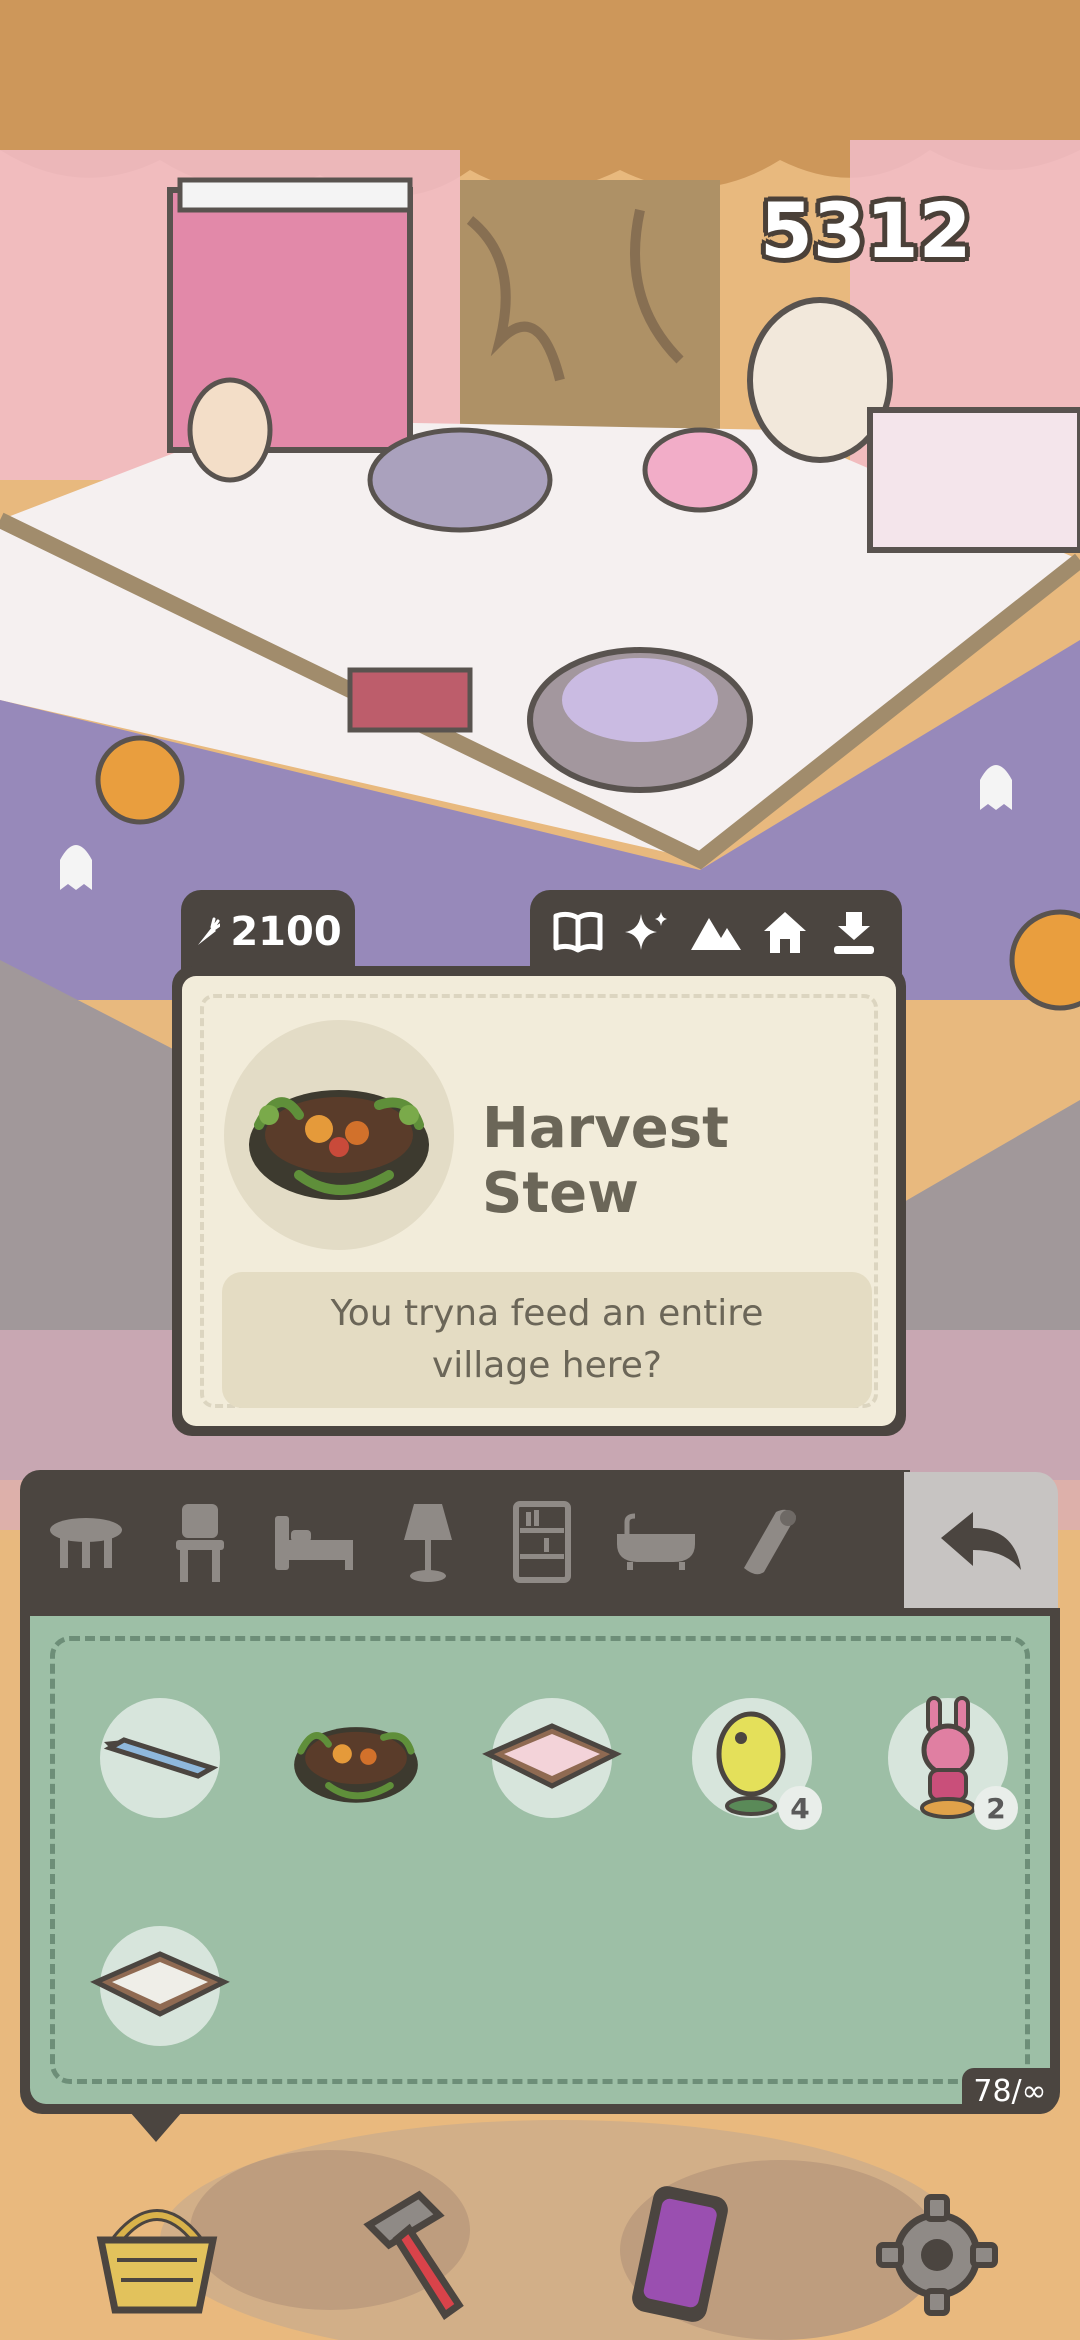 Image resolution: width=1080 pixels, height=2340 pixels. I want to click on bookshelf-icon, so click(542, 1542).